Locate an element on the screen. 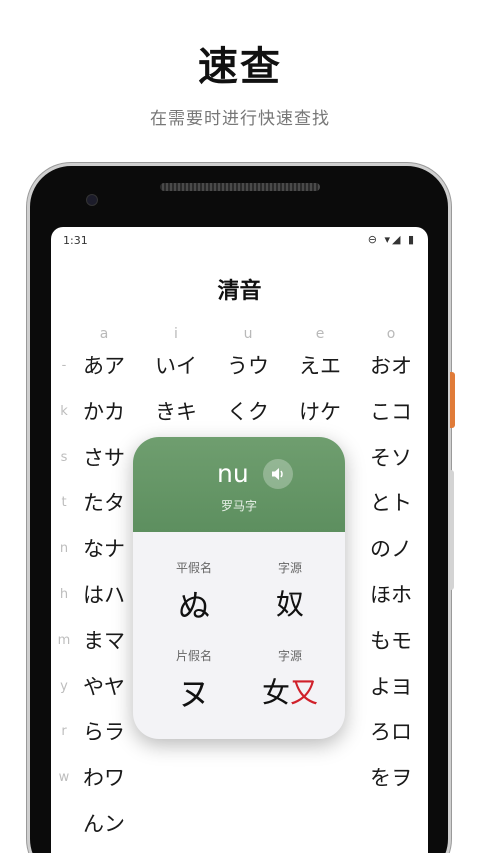 The height and width of the screenshot is (853, 480). kana-cell: えエ is located at coordinates (320, 365).